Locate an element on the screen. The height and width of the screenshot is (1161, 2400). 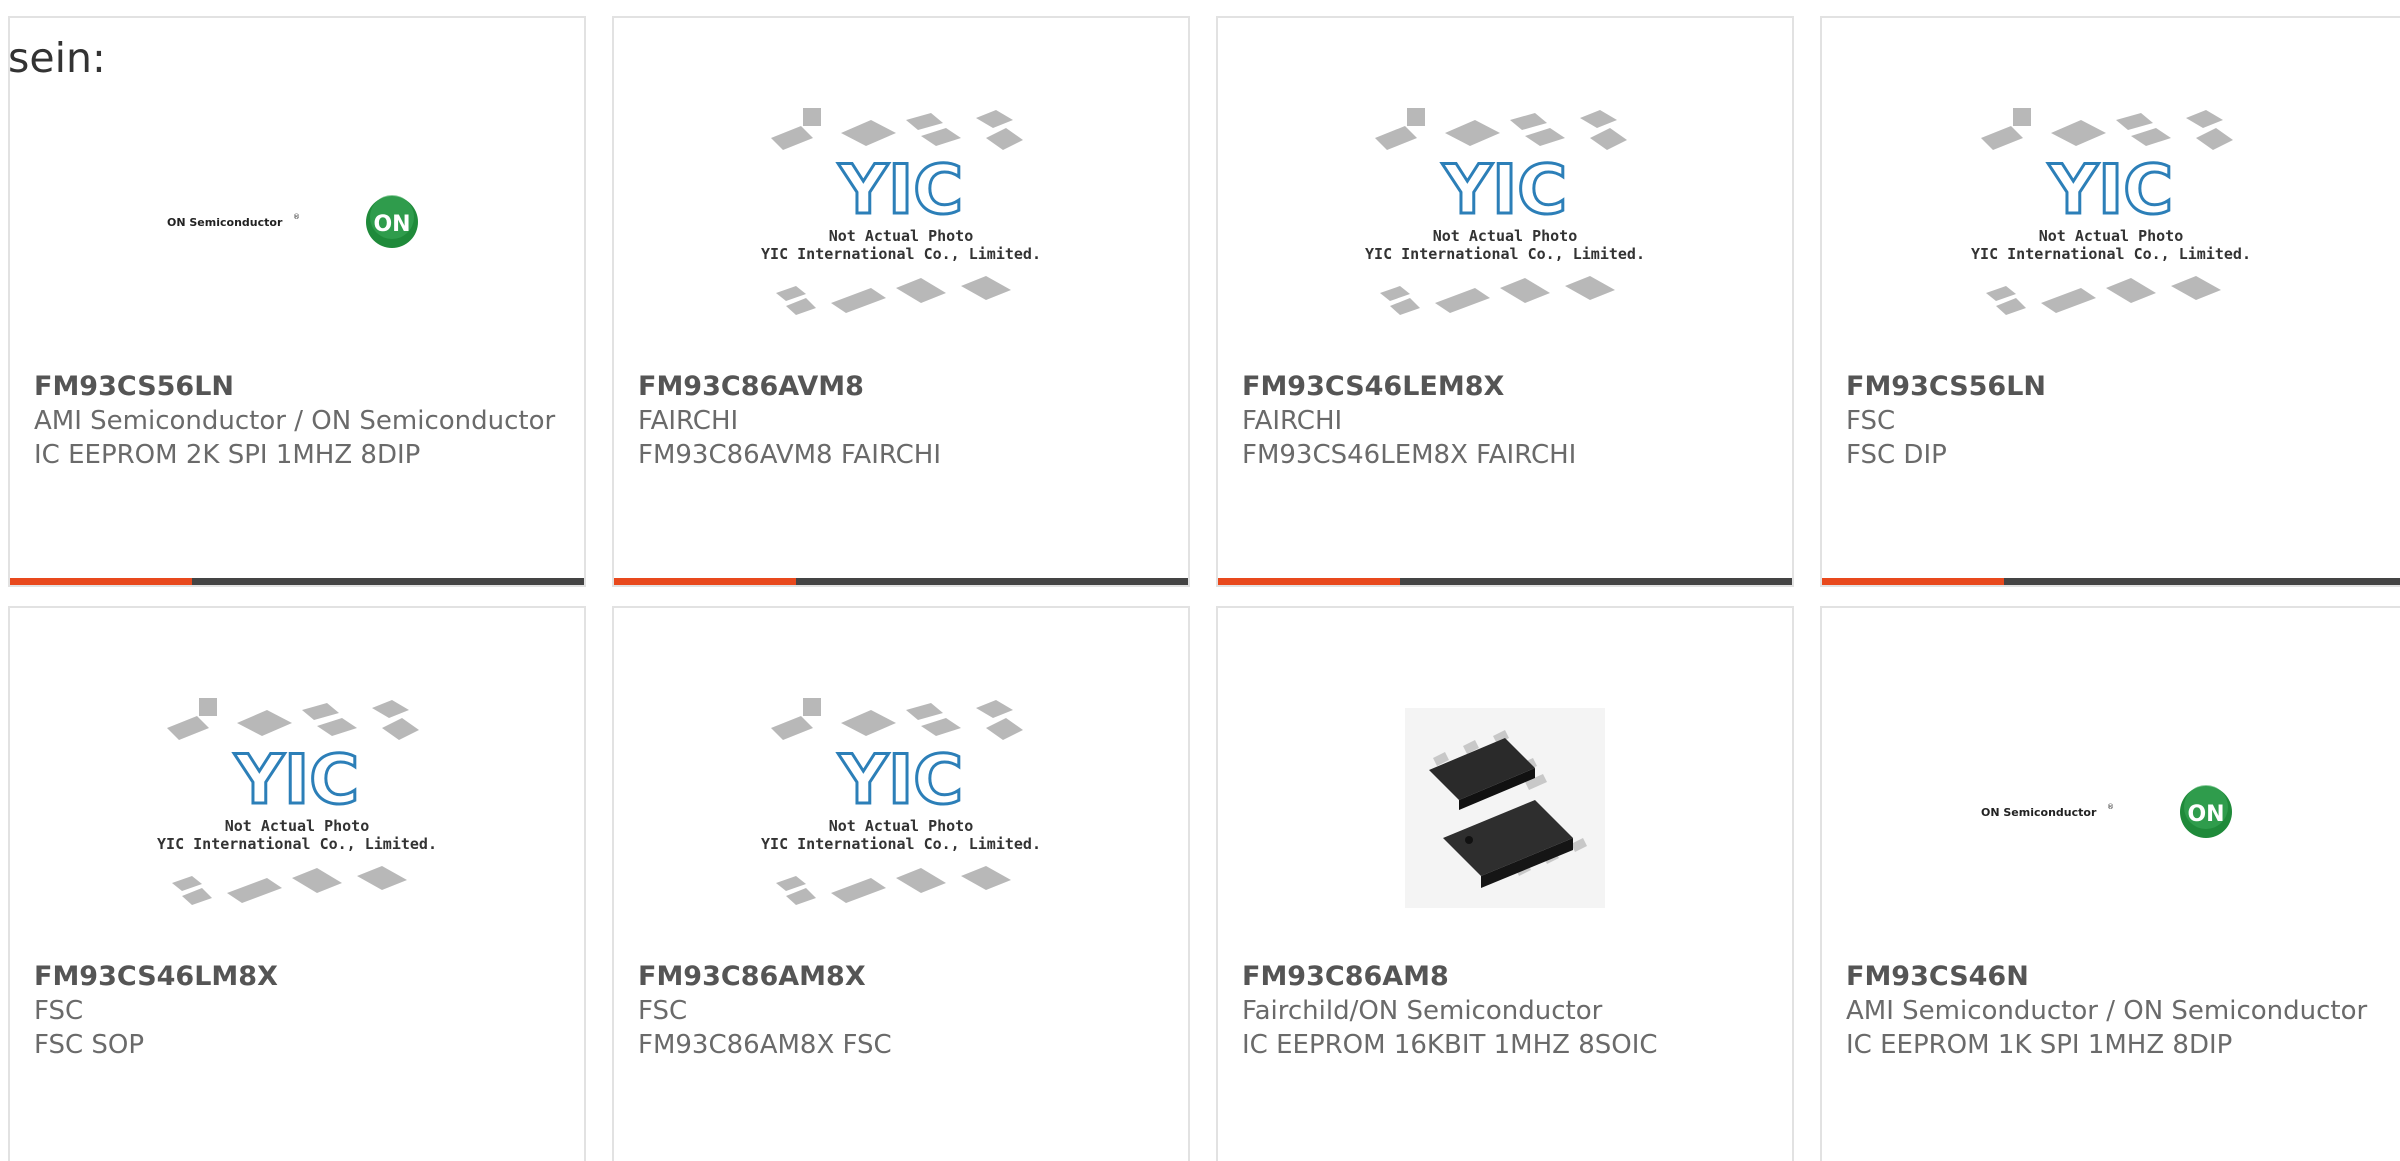
description: IC EEPROM 1K SPI 1MHZ 8DIP is located at coordinates (2039, 1045).